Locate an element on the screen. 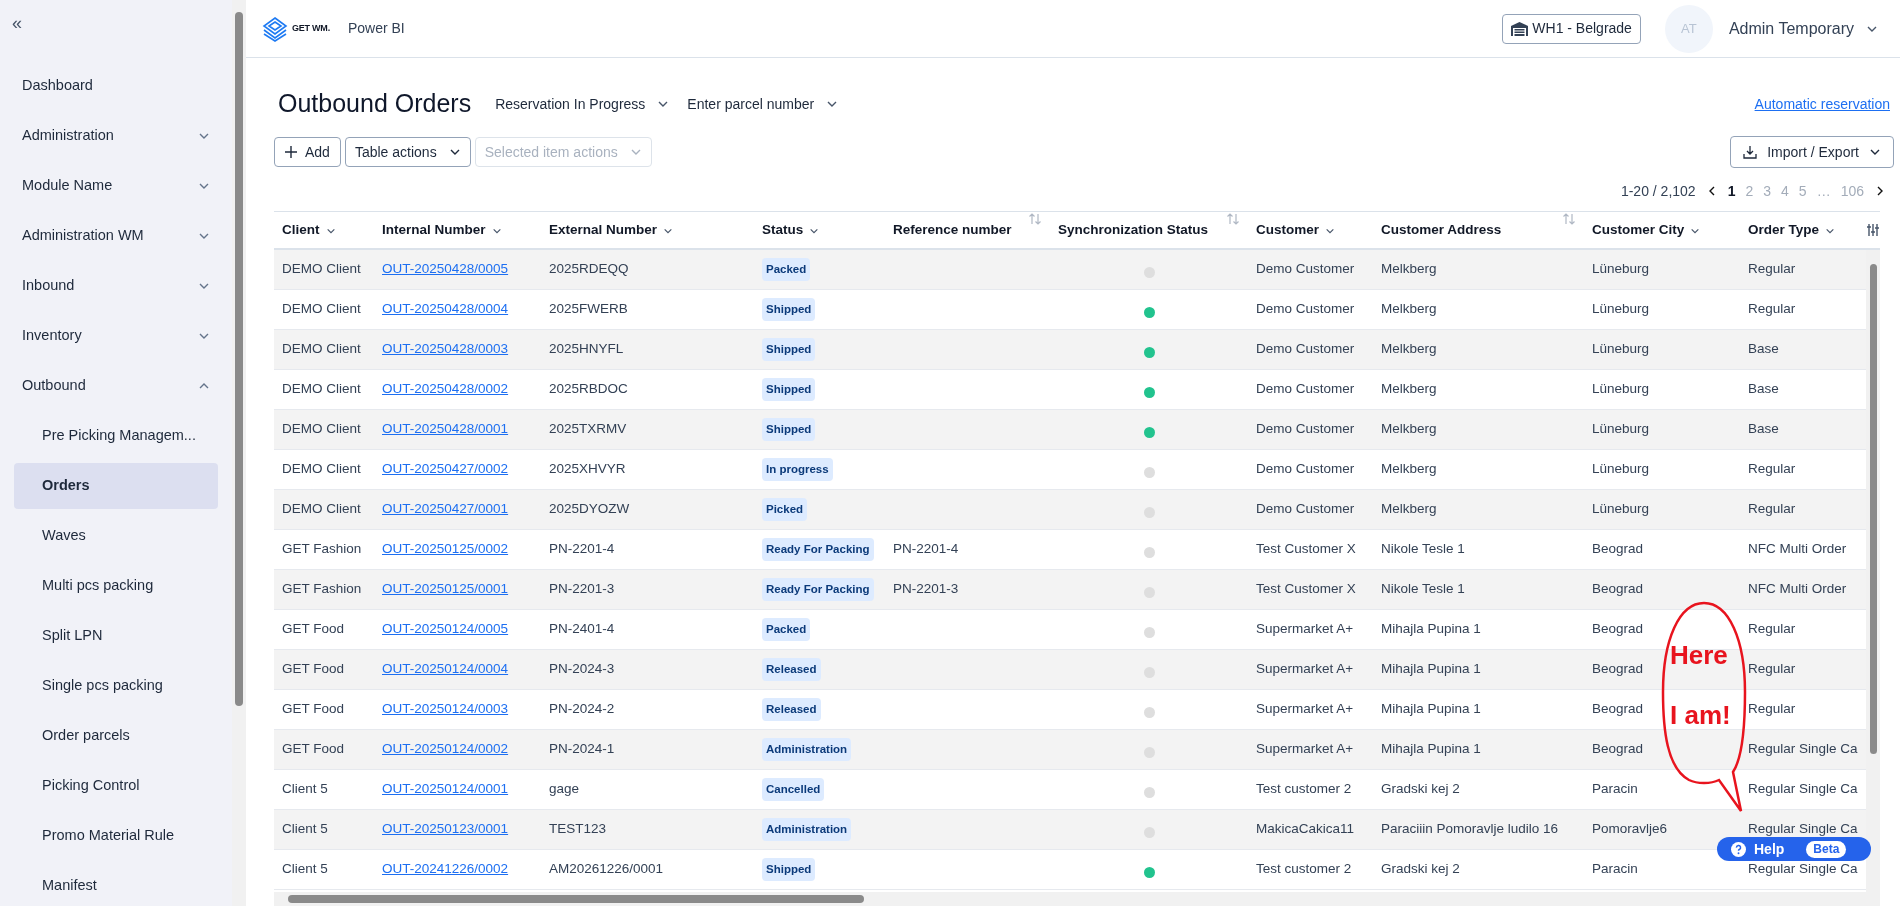 This screenshot has height=906, width=1900. table-cell-text: Beograd is located at coordinates (1618, 669).